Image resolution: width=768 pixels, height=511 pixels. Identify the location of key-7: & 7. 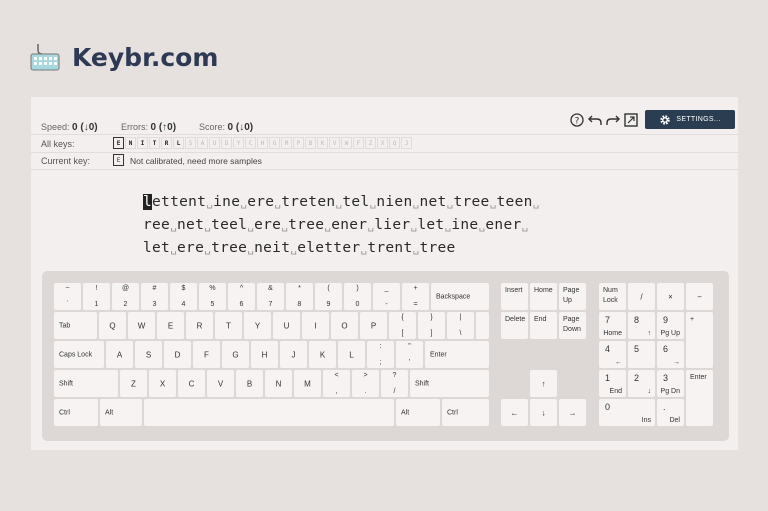
(270, 296).